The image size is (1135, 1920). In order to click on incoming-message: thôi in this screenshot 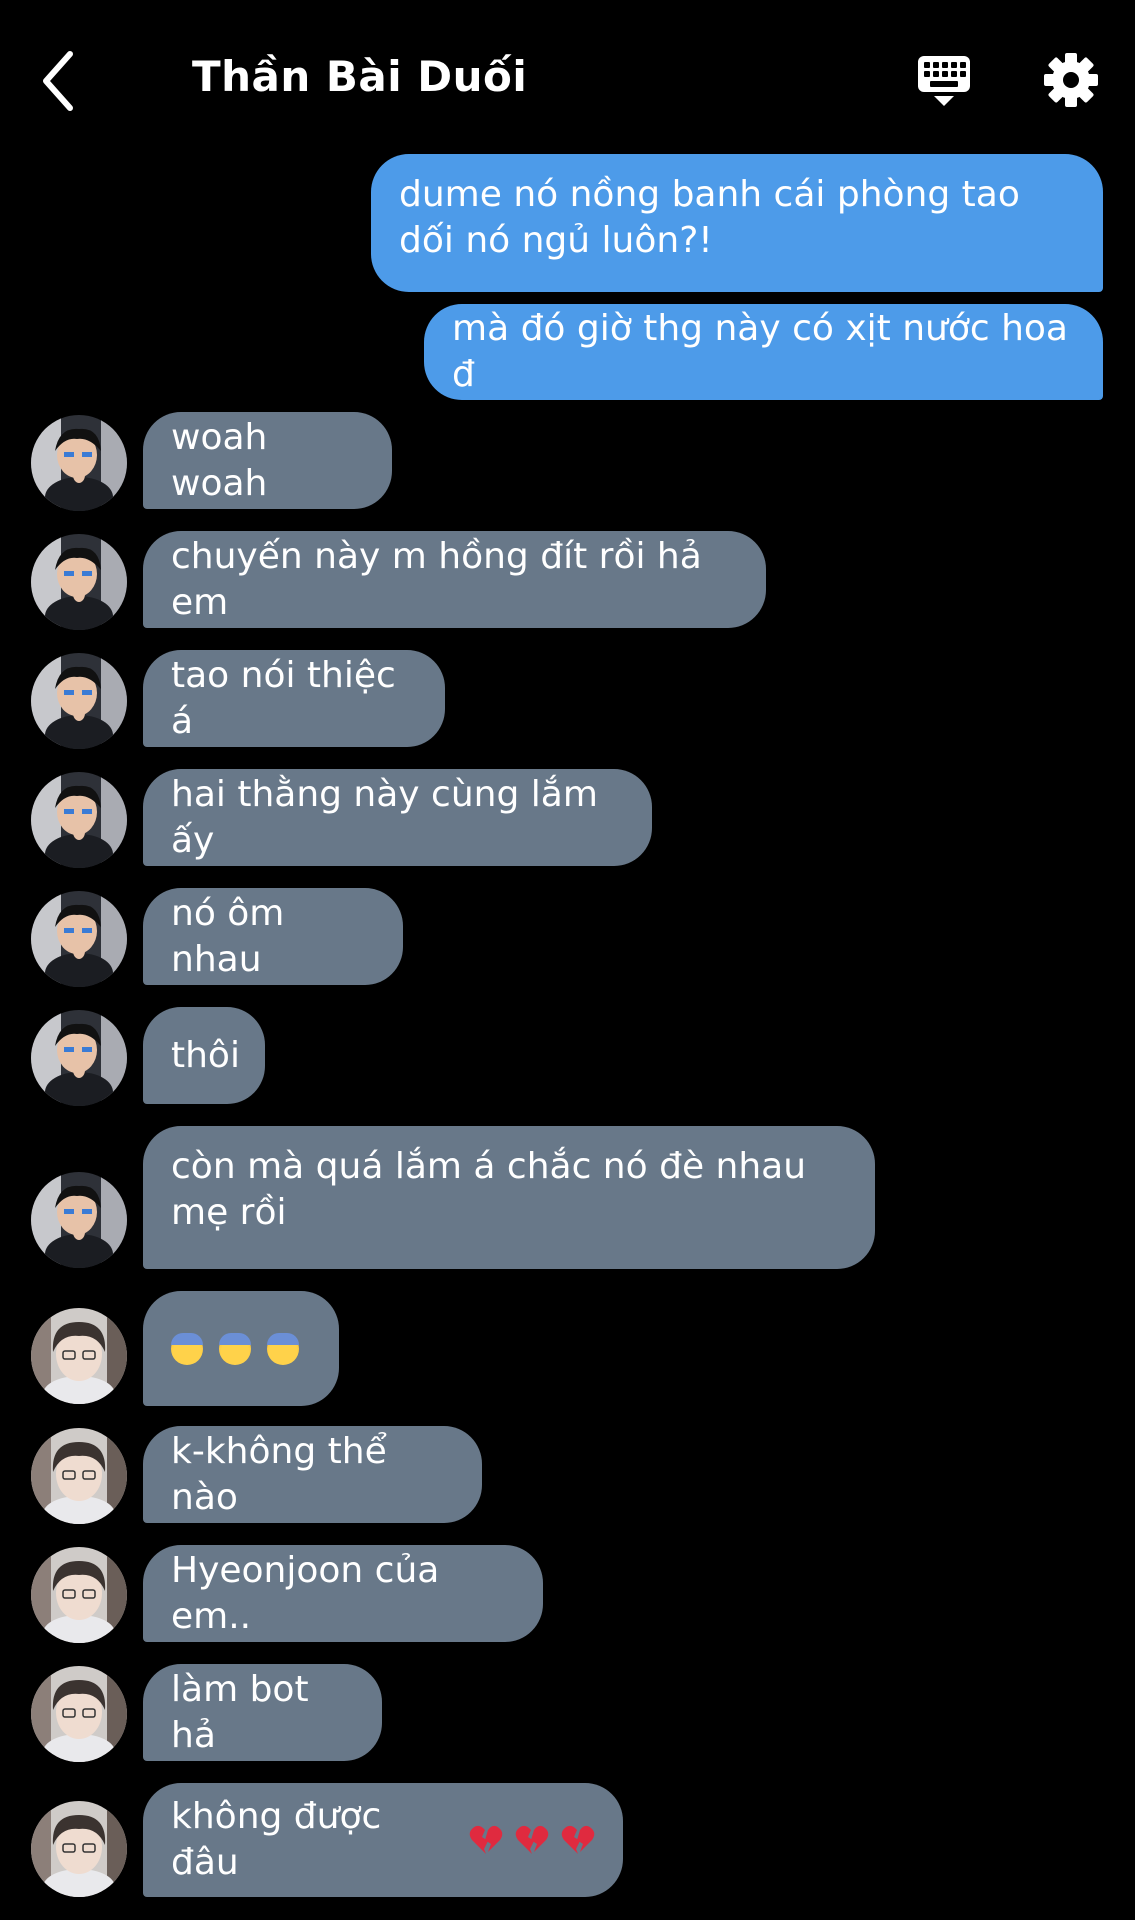, I will do `click(204, 1055)`.